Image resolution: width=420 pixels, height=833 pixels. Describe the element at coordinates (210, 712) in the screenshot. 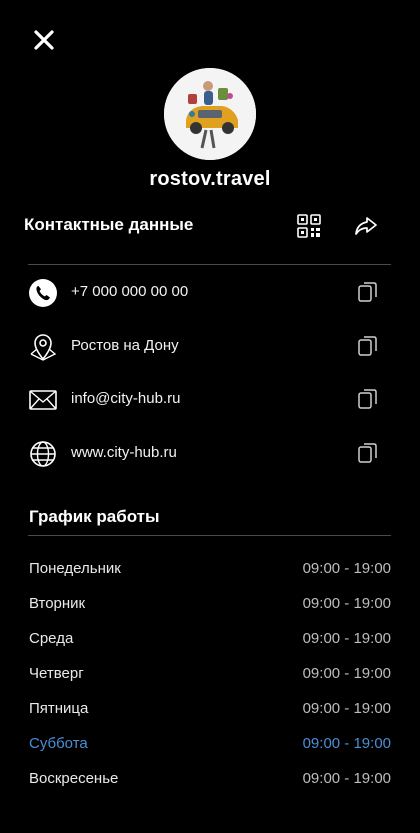

I see `schedule-row: Пятница 09:00 - 19:00` at that location.